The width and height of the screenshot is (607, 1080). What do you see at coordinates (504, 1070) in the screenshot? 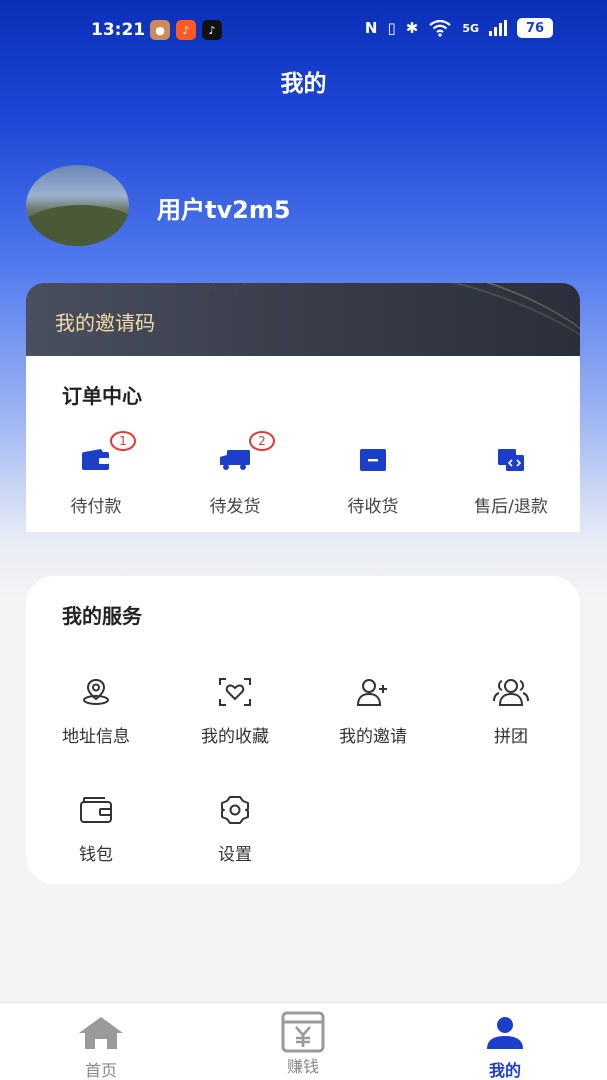
I see `tab-label: 我的` at bounding box center [504, 1070].